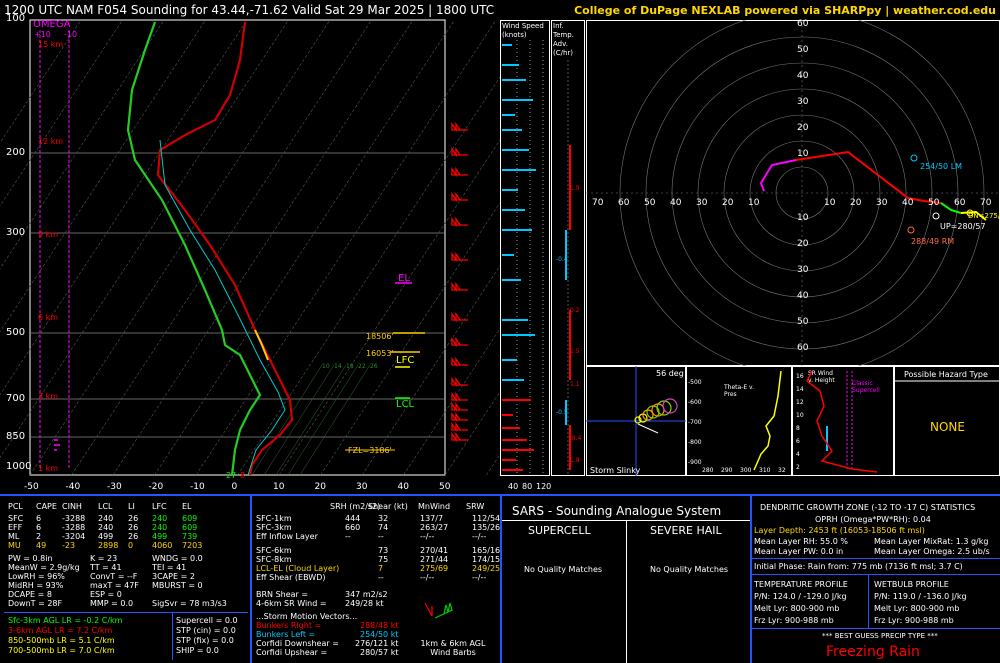 The image size is (1000, 663). What do you see at coordinates (16, 232) in the screenshot?
I see `pressure-label-300: 300` at bounding box center [16, 232].